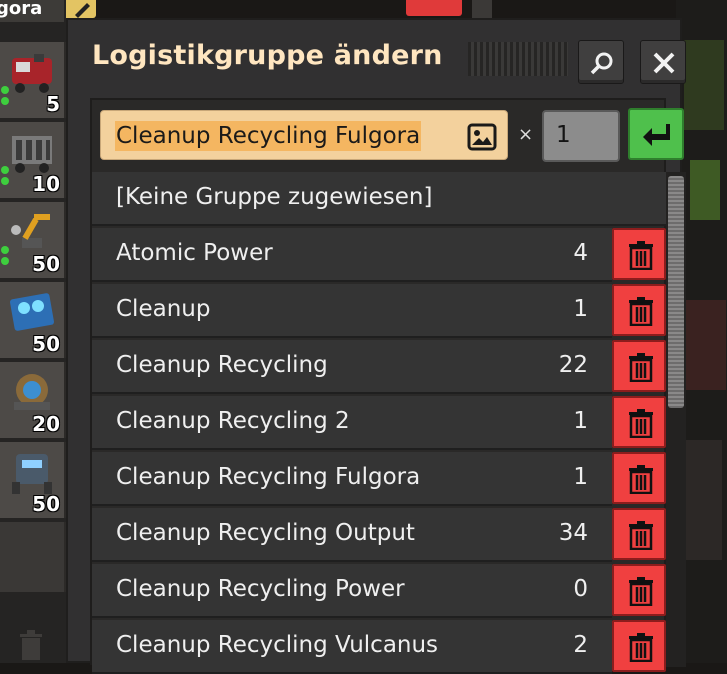 Image resolution: width=727 pixels, height=674 pixels. I want to click on close-button, so click(663, 62).